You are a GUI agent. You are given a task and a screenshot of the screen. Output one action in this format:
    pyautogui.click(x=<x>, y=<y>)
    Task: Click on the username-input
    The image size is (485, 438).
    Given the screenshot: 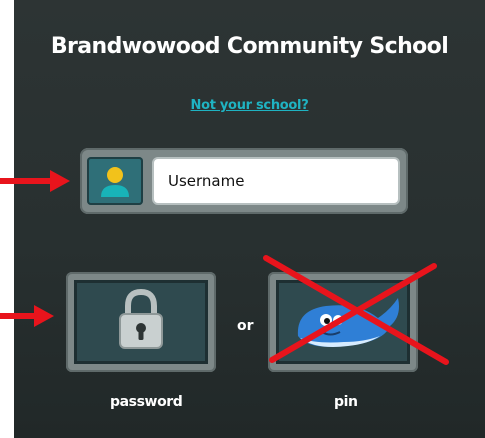 What is the action you would take?
    pyautogui.click(x=276, y=181)
    